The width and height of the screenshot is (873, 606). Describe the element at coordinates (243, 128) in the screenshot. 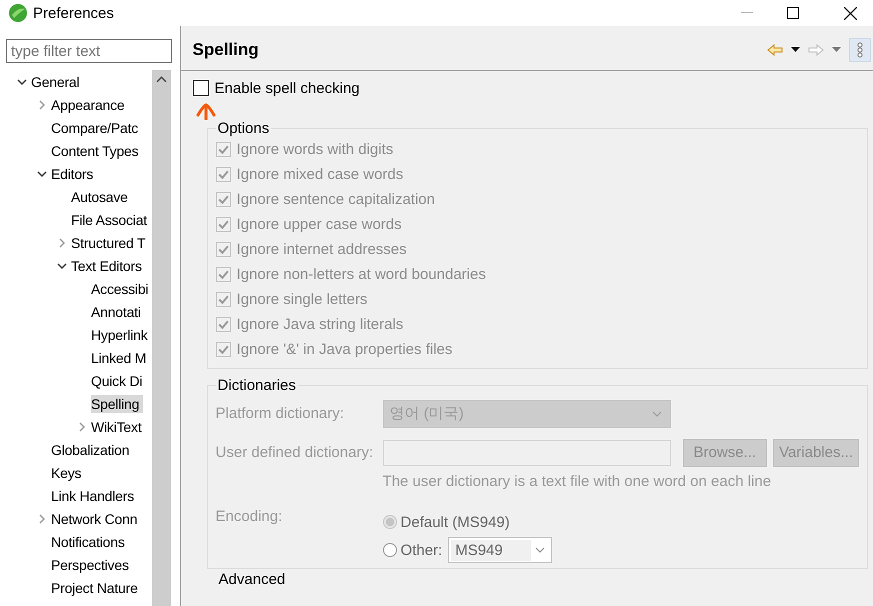

I see `group-title: Options` at that location.